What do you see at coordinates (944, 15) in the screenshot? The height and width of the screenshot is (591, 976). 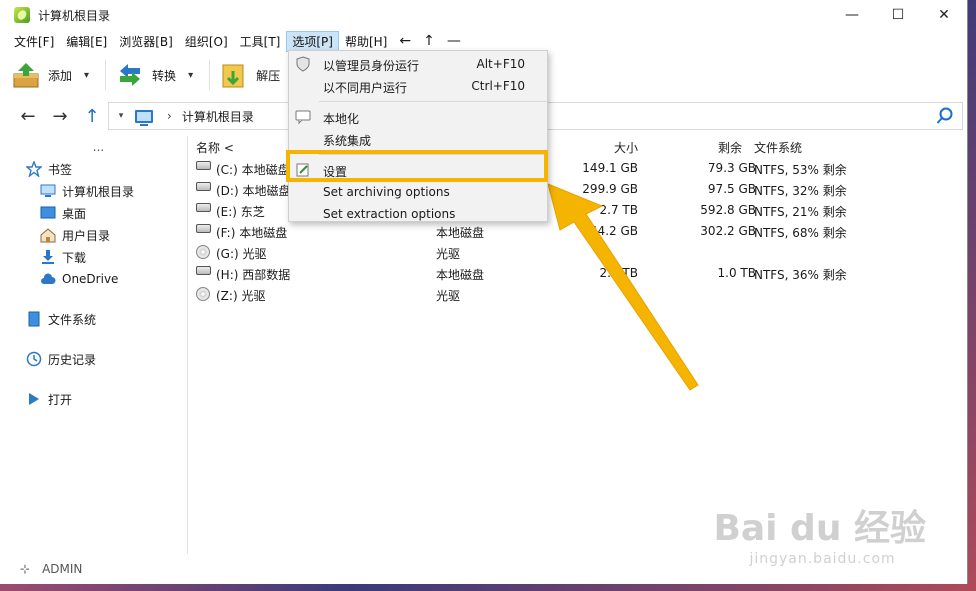 I see `close-button: ✕` at bounding box center [944, 15].